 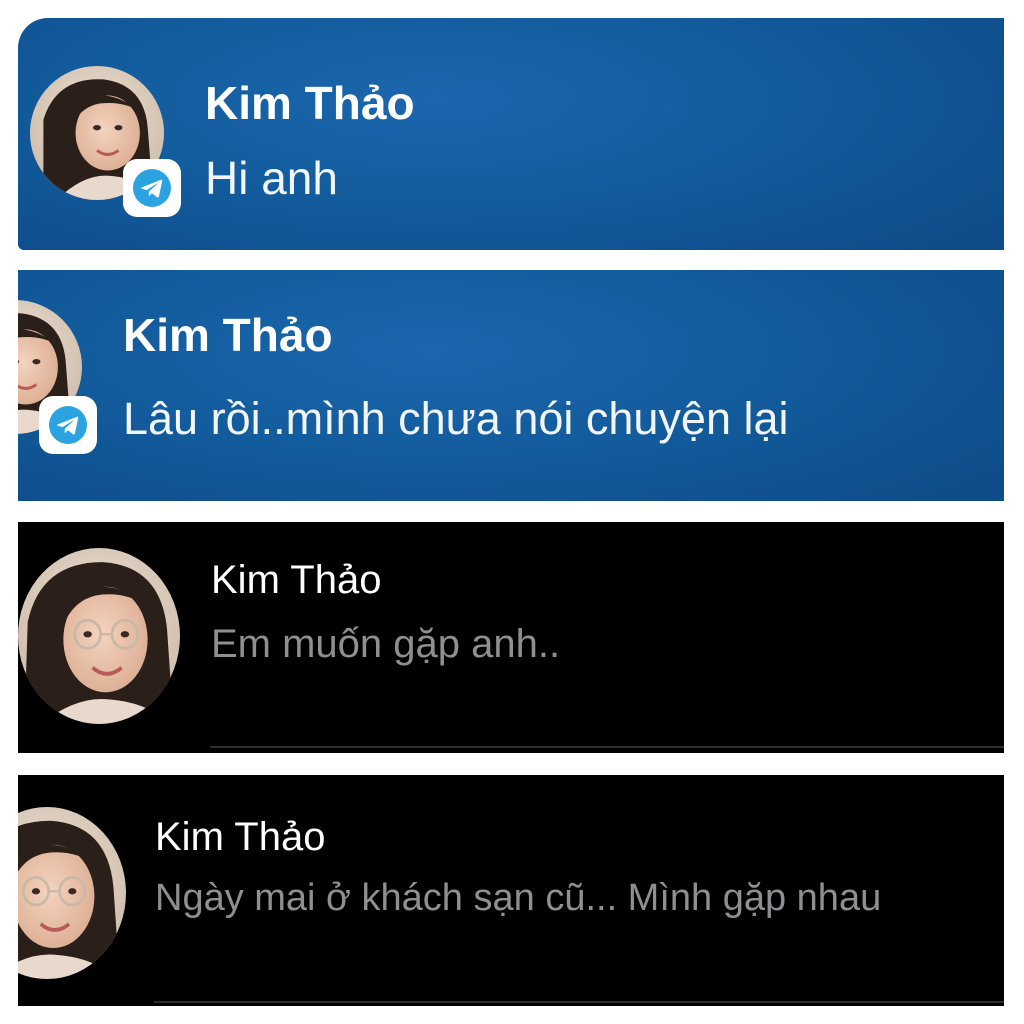 I want to click on message-preview: Ngày mai ở khách sạn cũ... Mình gặp nhau, so click(x=518, y=898).